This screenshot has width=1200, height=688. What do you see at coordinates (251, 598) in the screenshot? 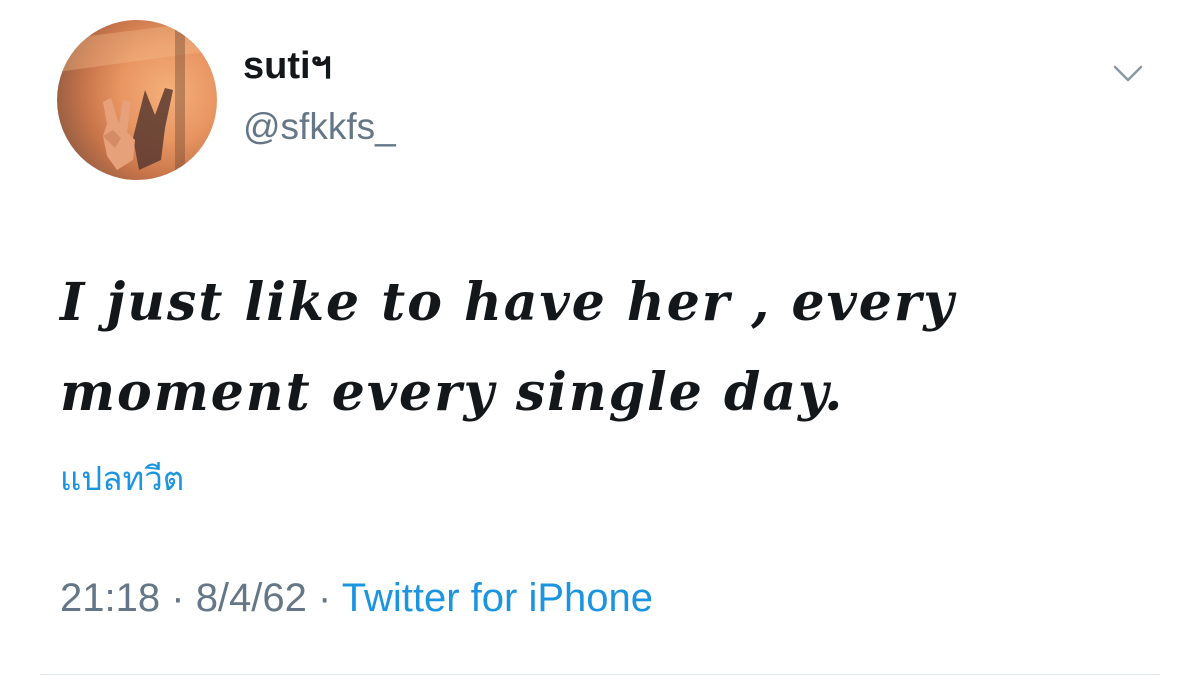
I see `tweet-date: 8/4/62` at bounding box center [251, 598].